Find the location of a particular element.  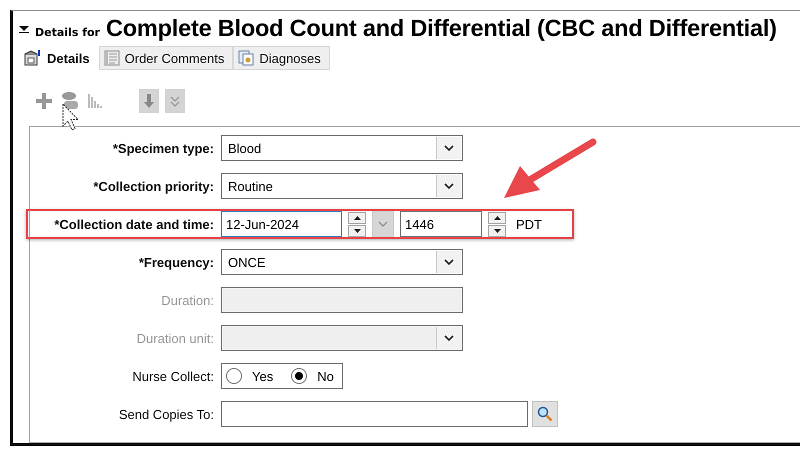

double-chevron-icon is located at coordinates (175, 101).